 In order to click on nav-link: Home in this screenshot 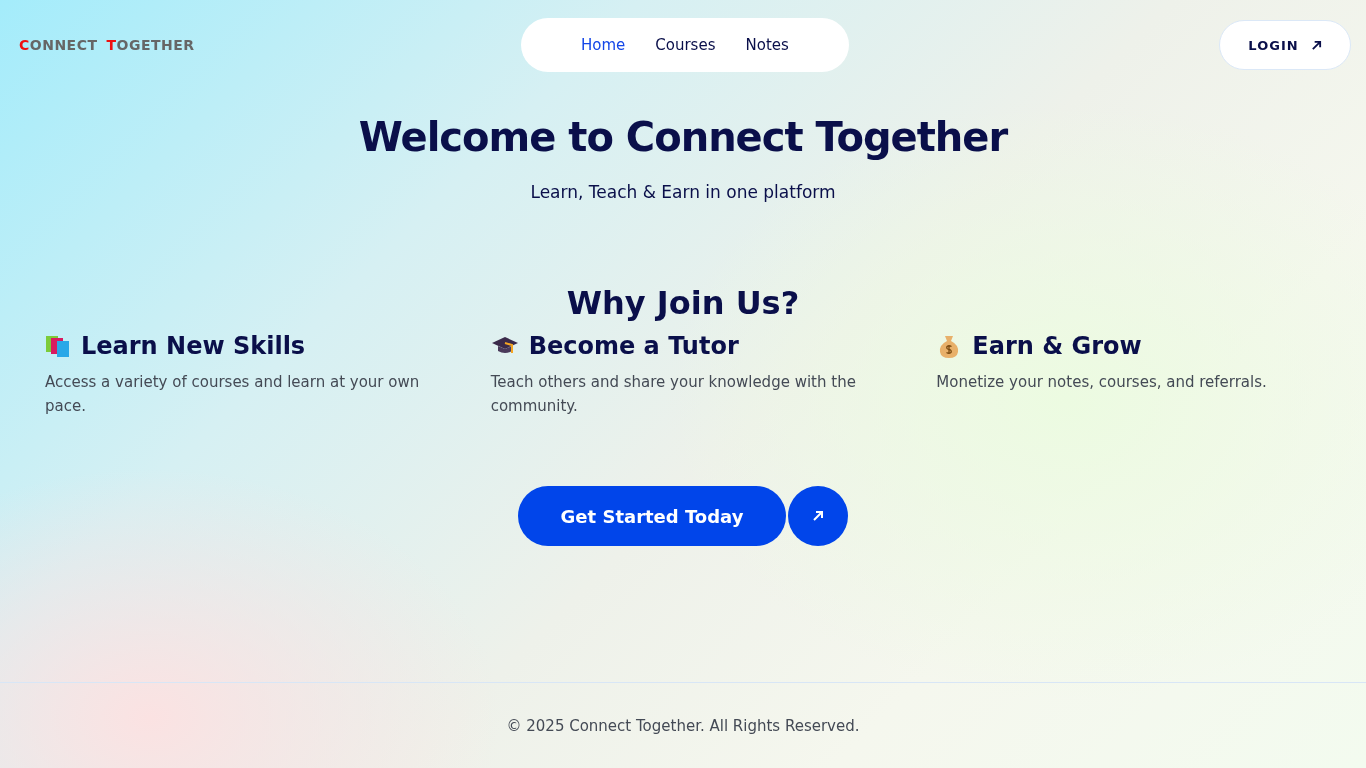, I will do `click(603, 45)`.